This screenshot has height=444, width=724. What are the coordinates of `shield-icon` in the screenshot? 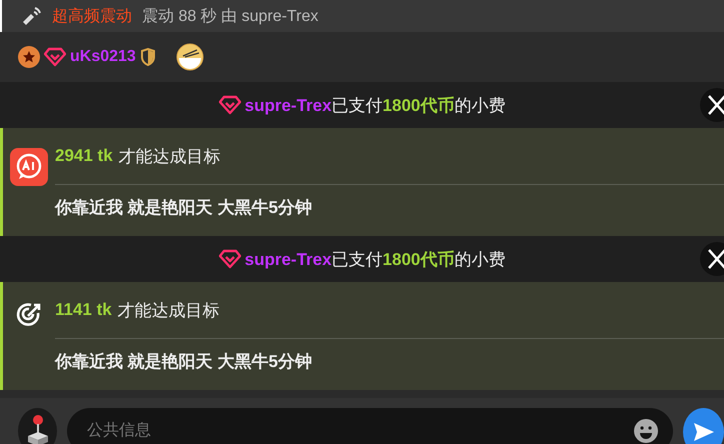 It's located at (148, 57).